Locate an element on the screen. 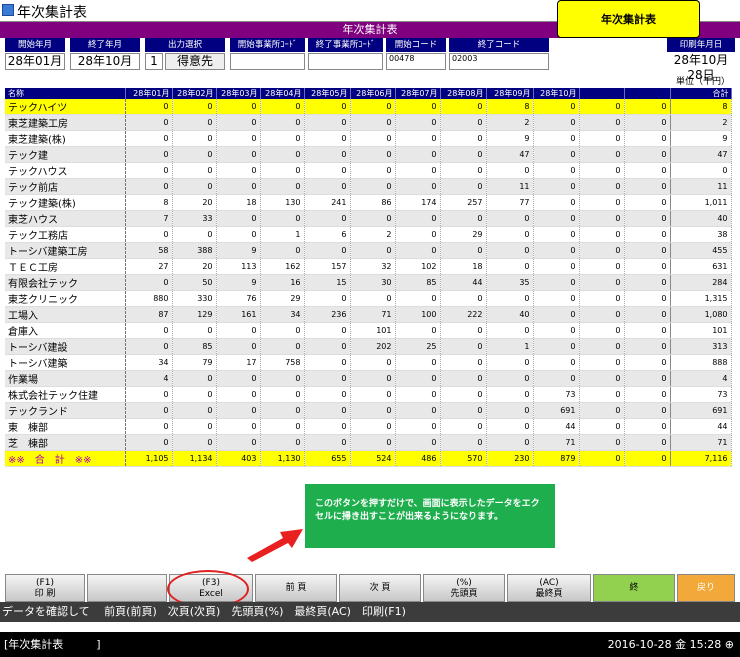 Image resolution: width=740 pixels, height=657 pixels. value-cell: 18 is located at coordinates (238, 202).